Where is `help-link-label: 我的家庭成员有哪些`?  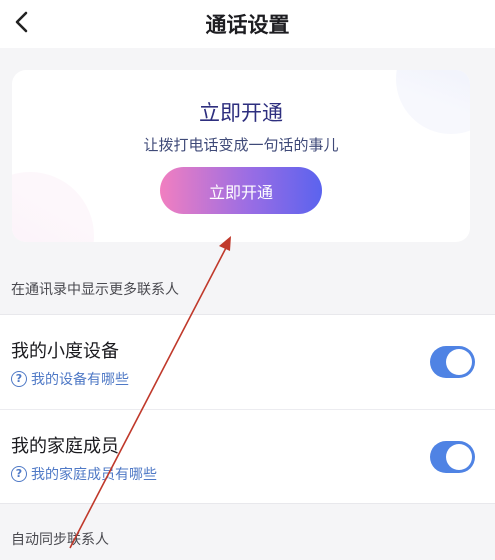
help-link-label: 我的家庭成员有哪些 is located at coordinates (94, 475).